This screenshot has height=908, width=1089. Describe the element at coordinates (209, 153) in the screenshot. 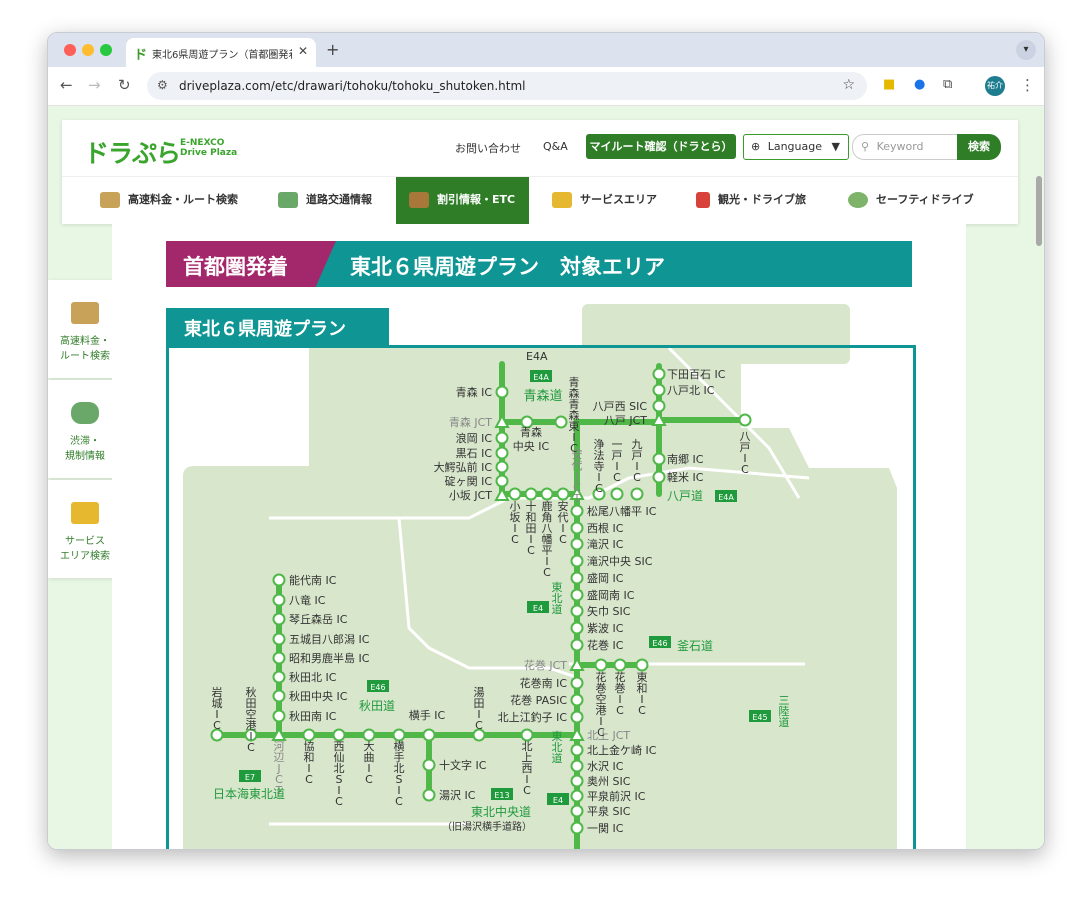

I see `logo-sub-driveplaza: Drive Plaza` at that location.